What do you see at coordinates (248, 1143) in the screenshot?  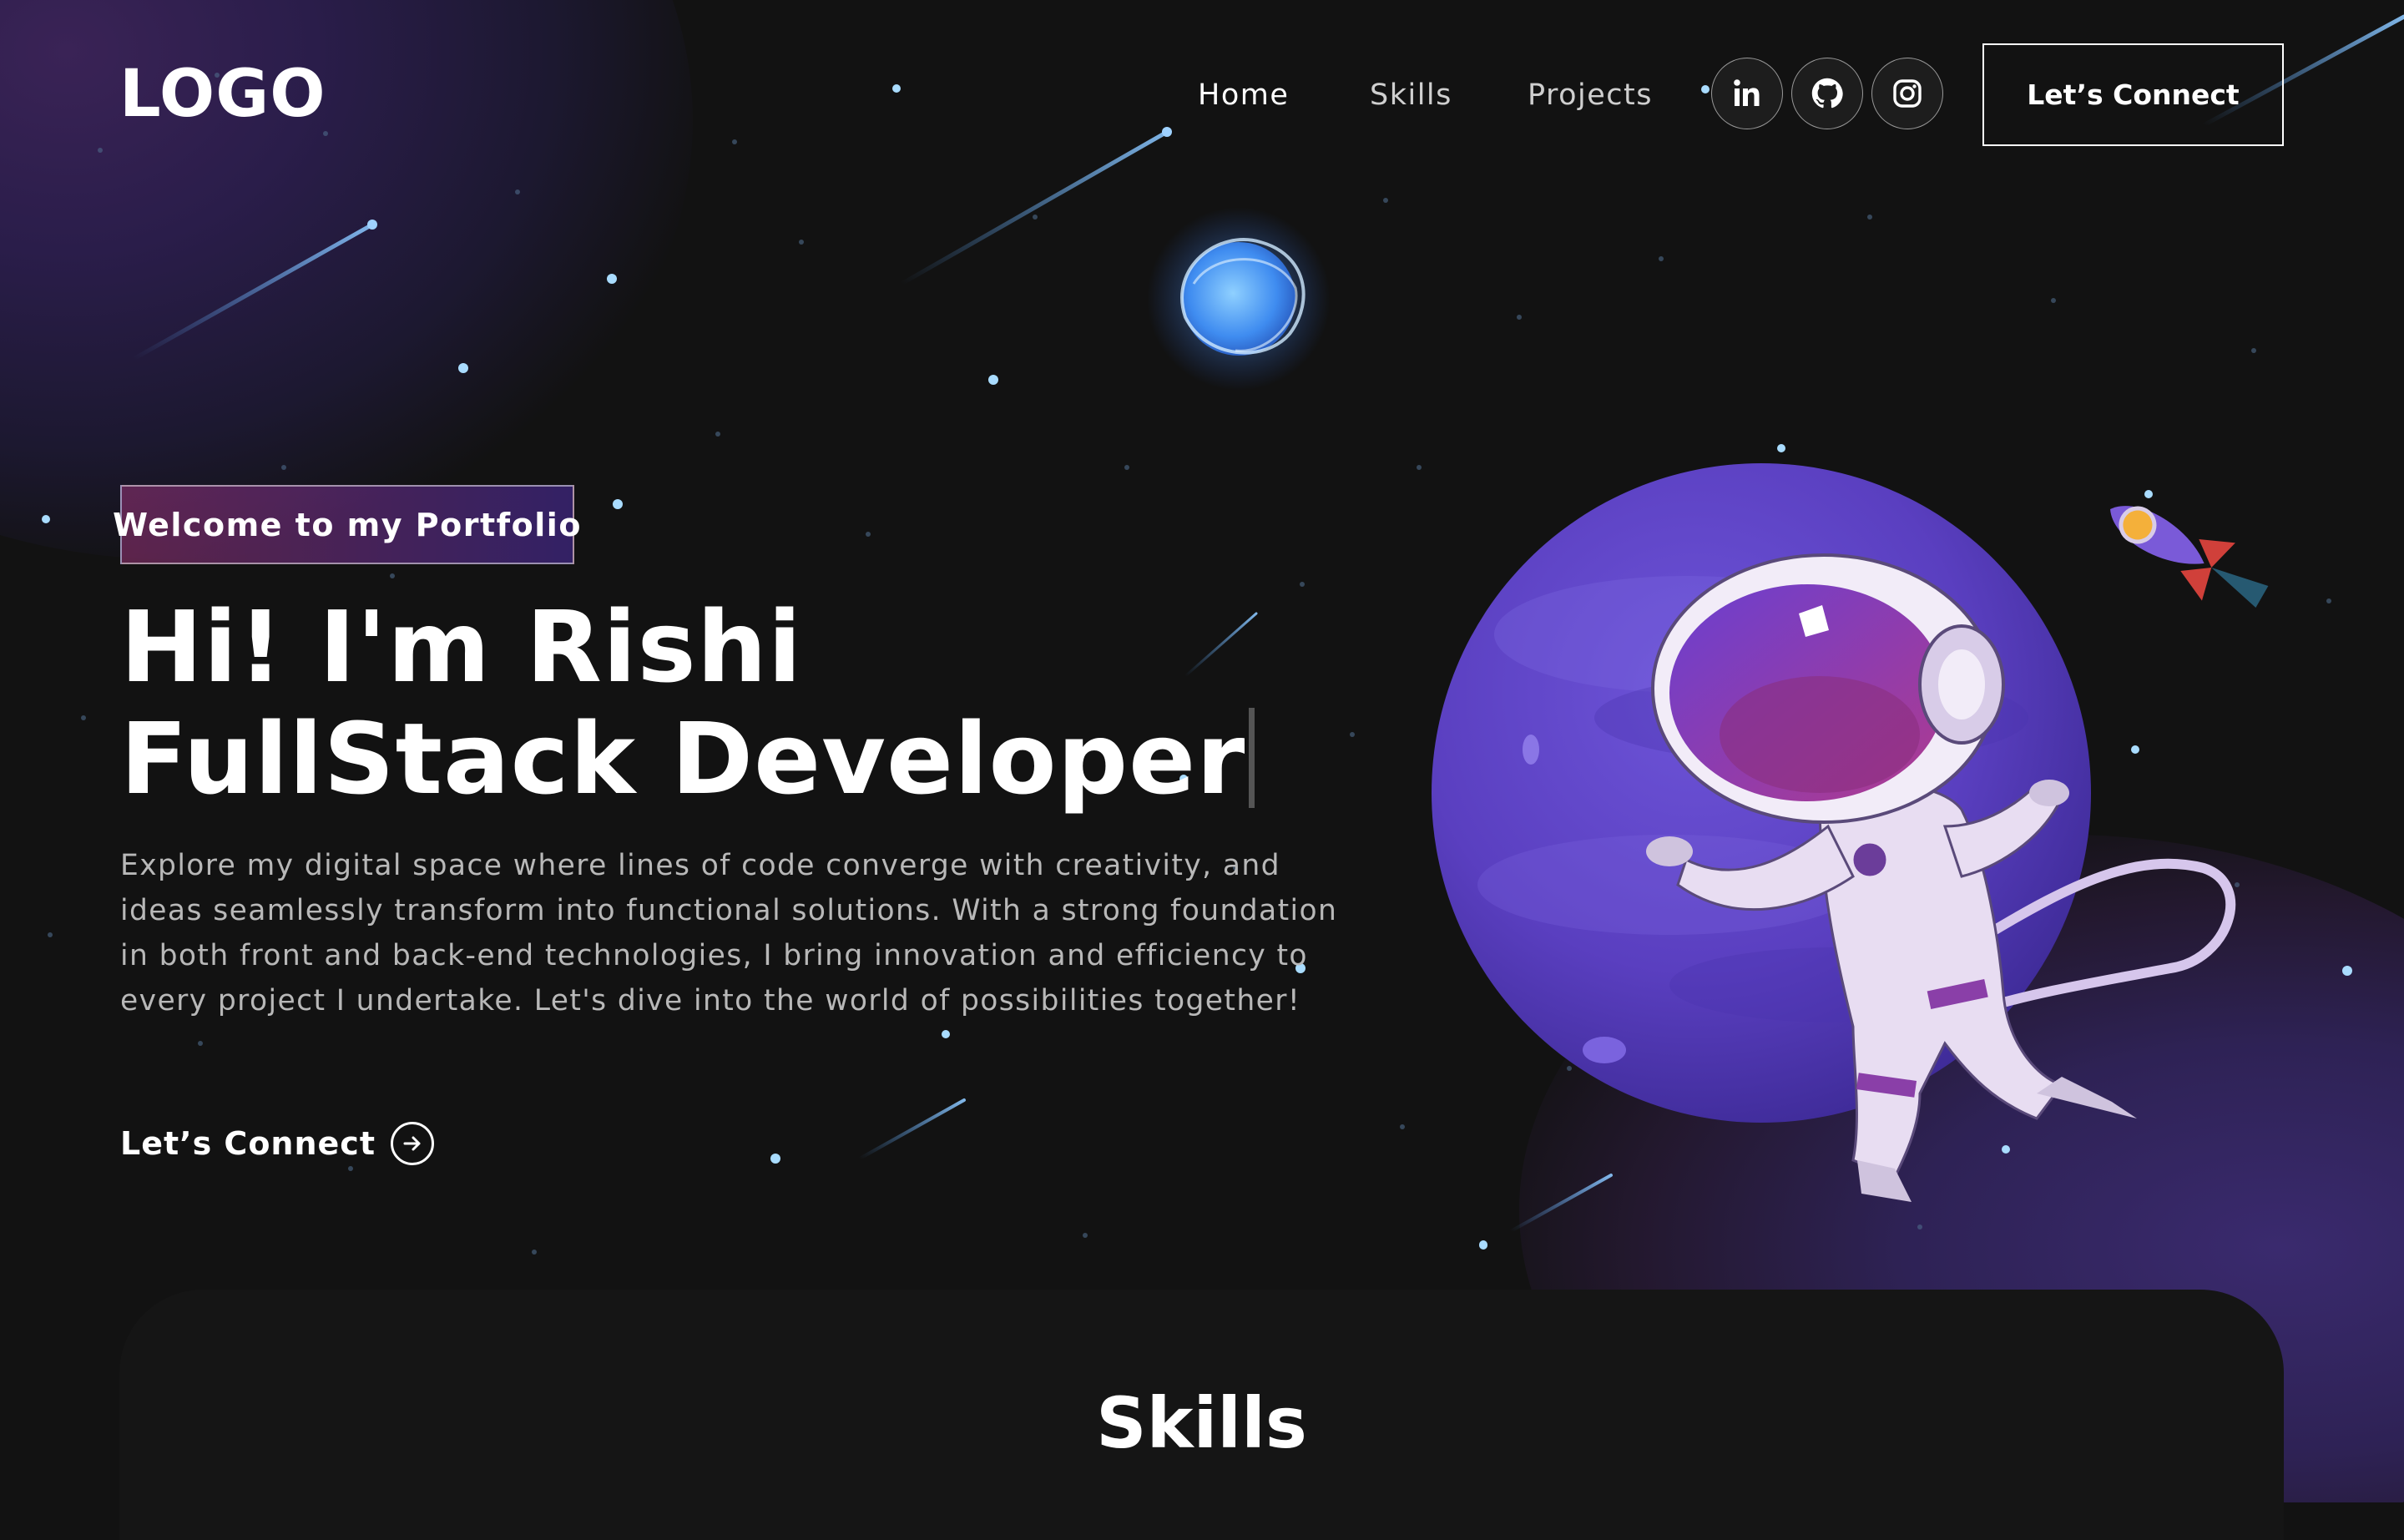 I see `hero-connect-label: Let’s Connect` at bounding box center [248, 1143].